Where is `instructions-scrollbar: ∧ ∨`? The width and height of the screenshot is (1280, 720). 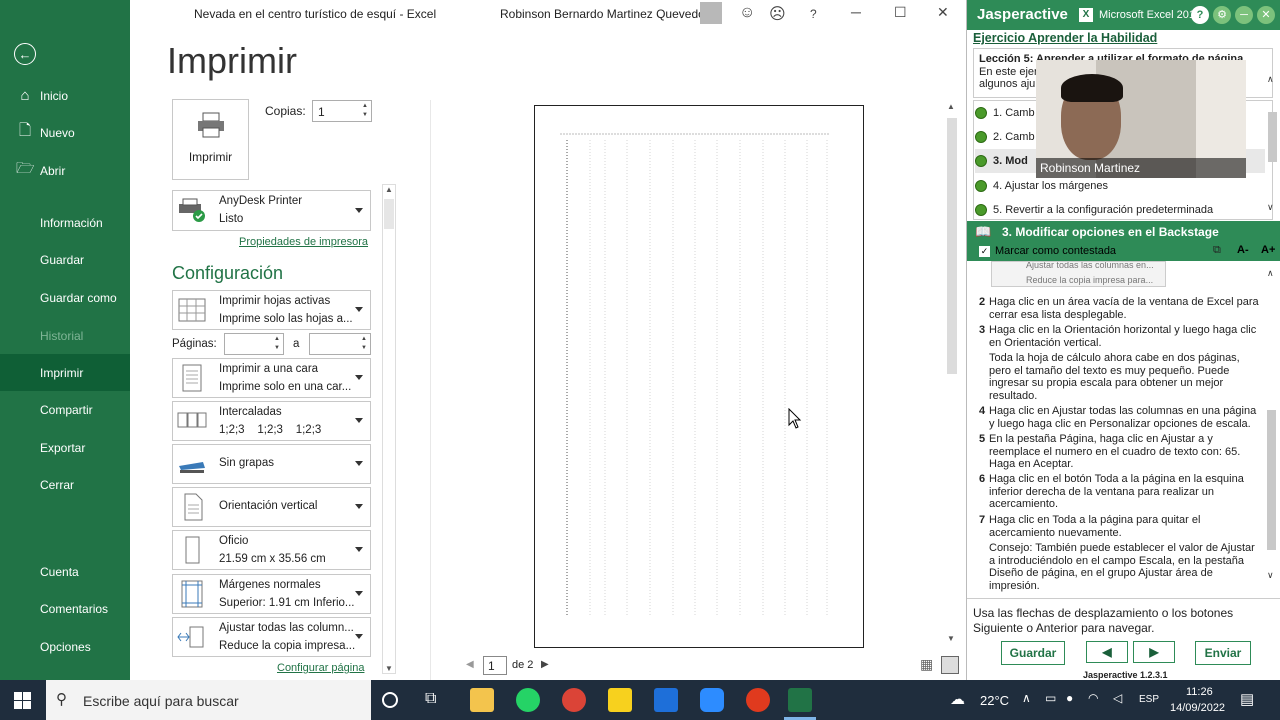 instructions-scrollbar: ∧ ∨ is located at coordinates (1272, 428).